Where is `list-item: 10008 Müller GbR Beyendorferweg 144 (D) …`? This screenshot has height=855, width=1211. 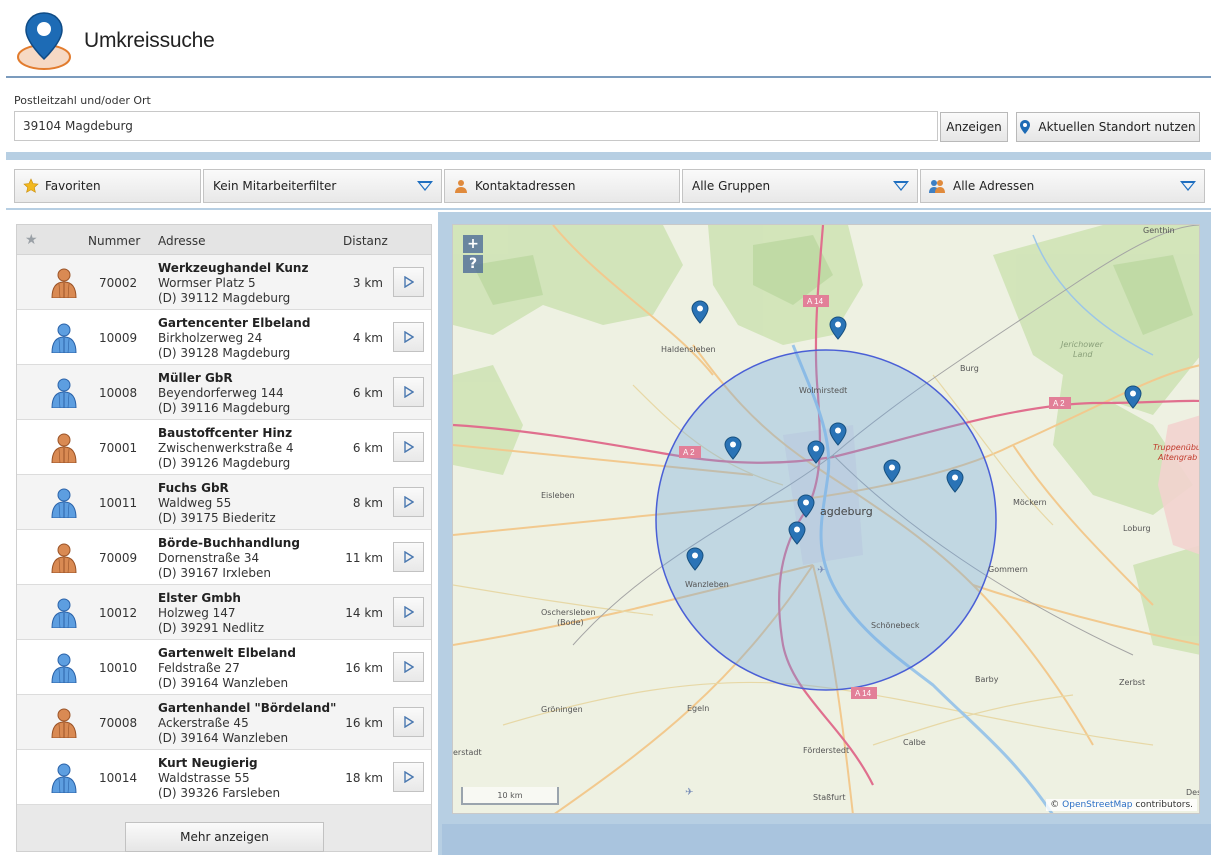 list-item: 10008 Müller GbR Beyendorferweg 144 (D) … is located at coordinates (224, 392).